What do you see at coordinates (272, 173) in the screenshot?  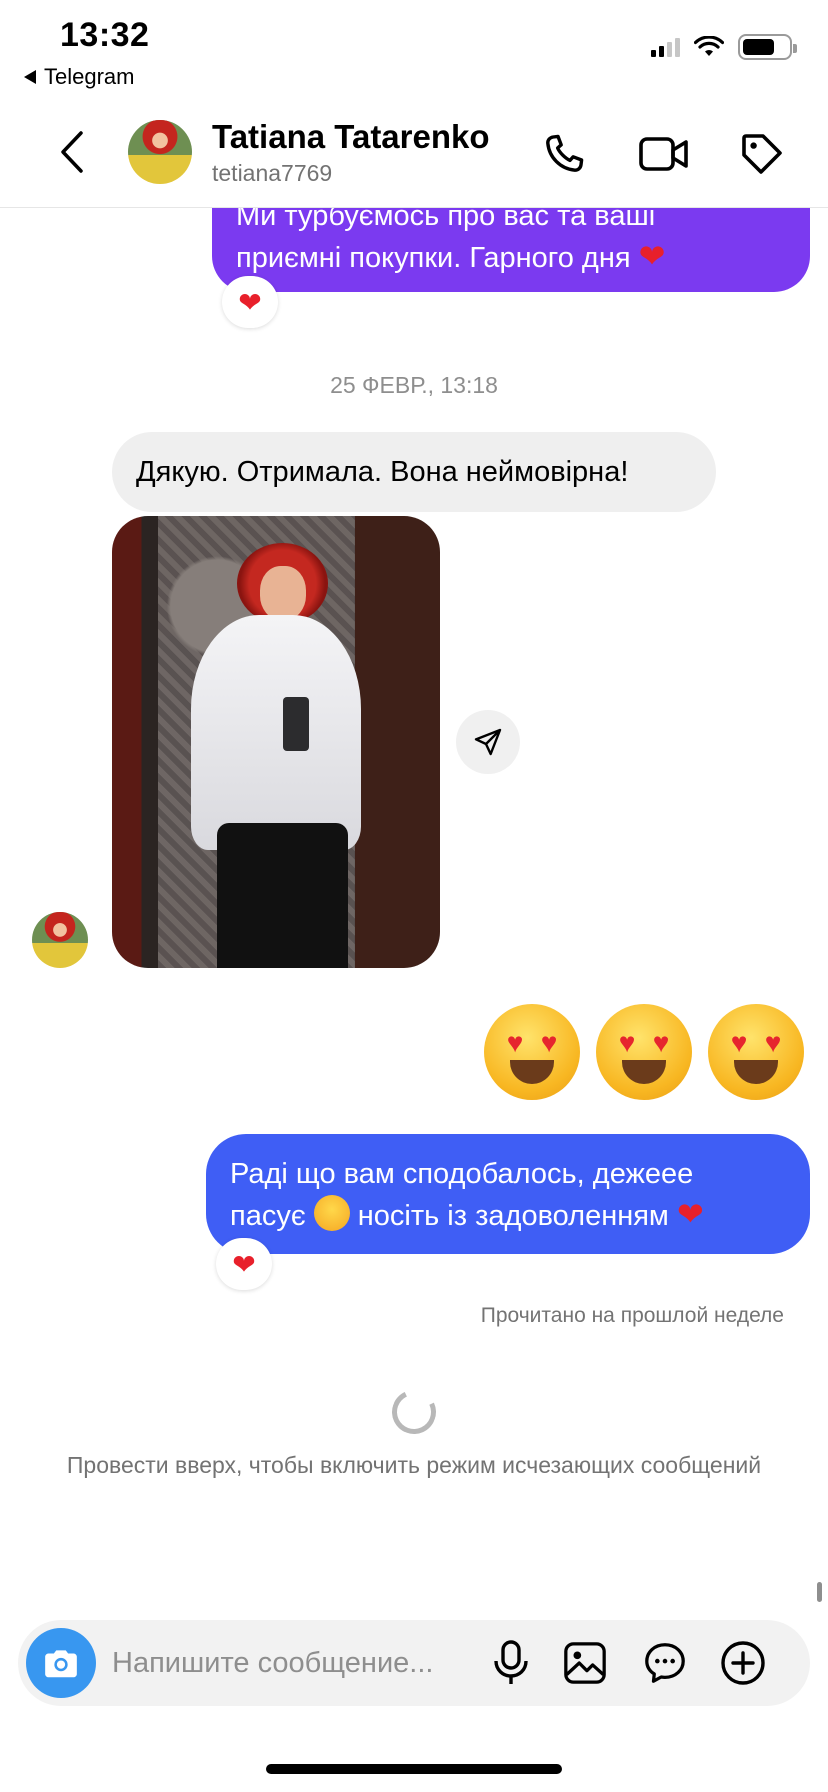 I see `contact-username: tetiana7769` at bounding box center [272, 173].